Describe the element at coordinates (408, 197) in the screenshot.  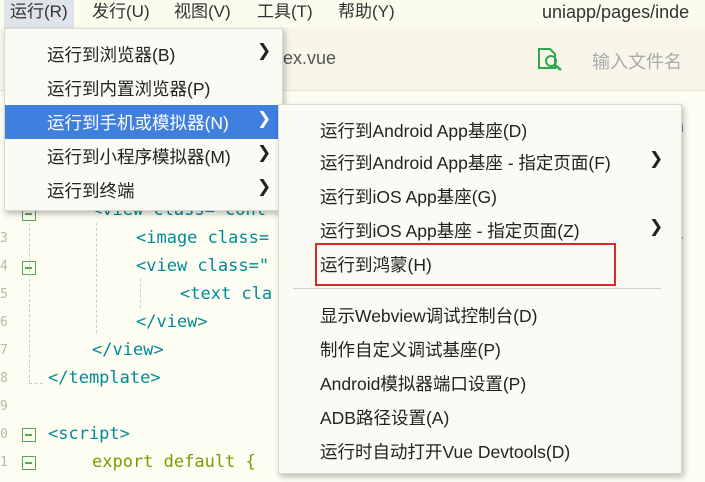
I see `menu-item-label: 运行到iOS App基座(G)` at that location.